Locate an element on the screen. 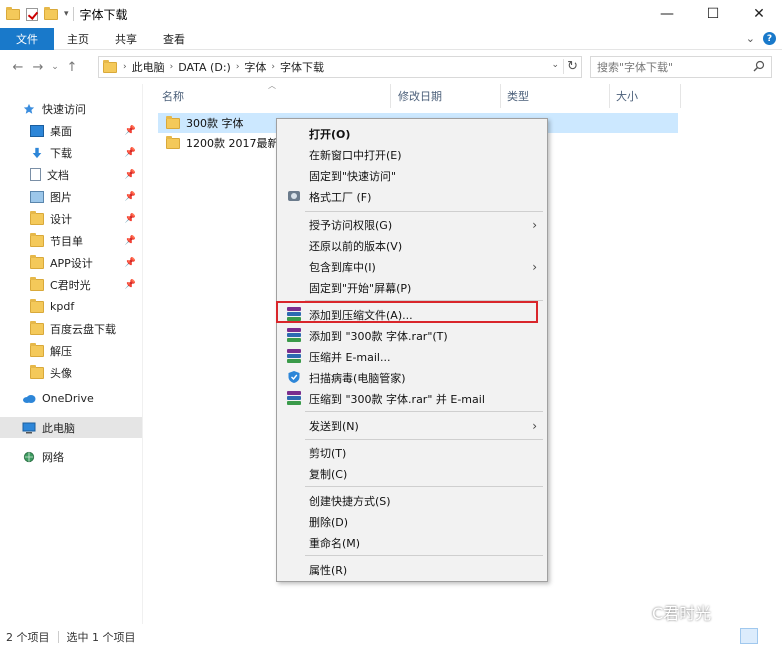  new-folder-icon is located at coordinates (51, 13).